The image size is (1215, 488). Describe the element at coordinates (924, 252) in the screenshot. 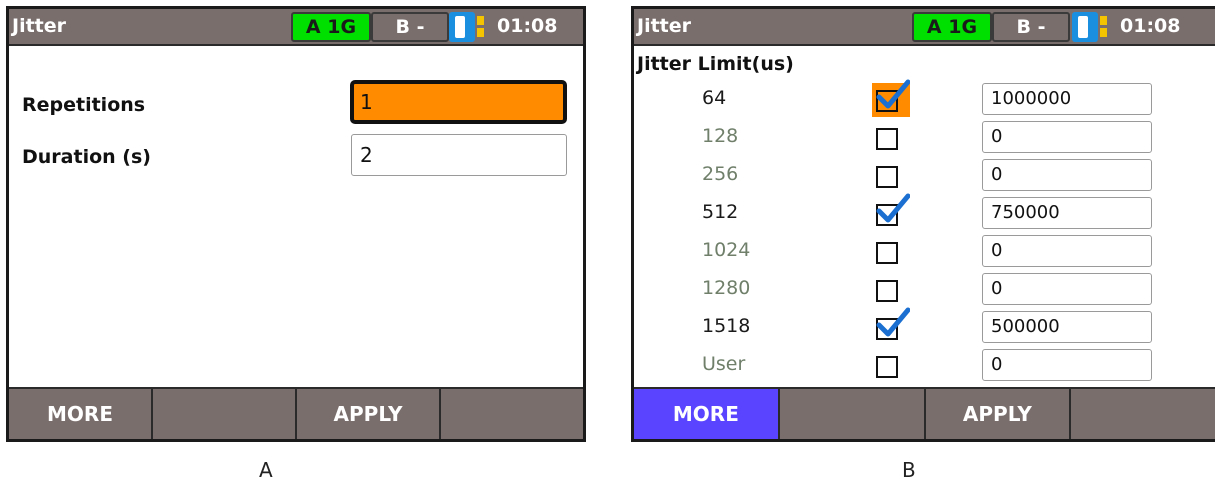

I see `list-item: 1024 0` at that location.